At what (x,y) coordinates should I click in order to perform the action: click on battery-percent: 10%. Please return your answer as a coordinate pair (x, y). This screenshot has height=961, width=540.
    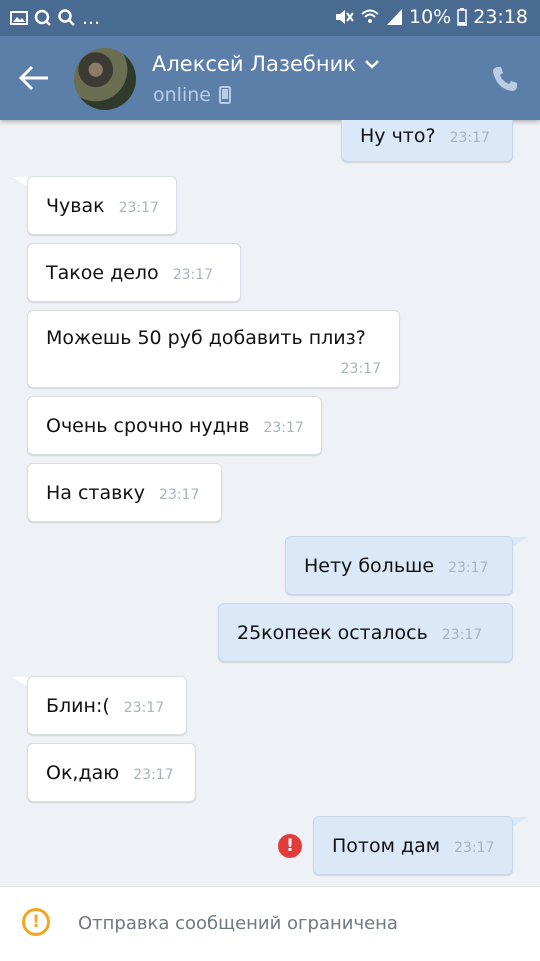
    Looking at the image, I should click on (430, 17).